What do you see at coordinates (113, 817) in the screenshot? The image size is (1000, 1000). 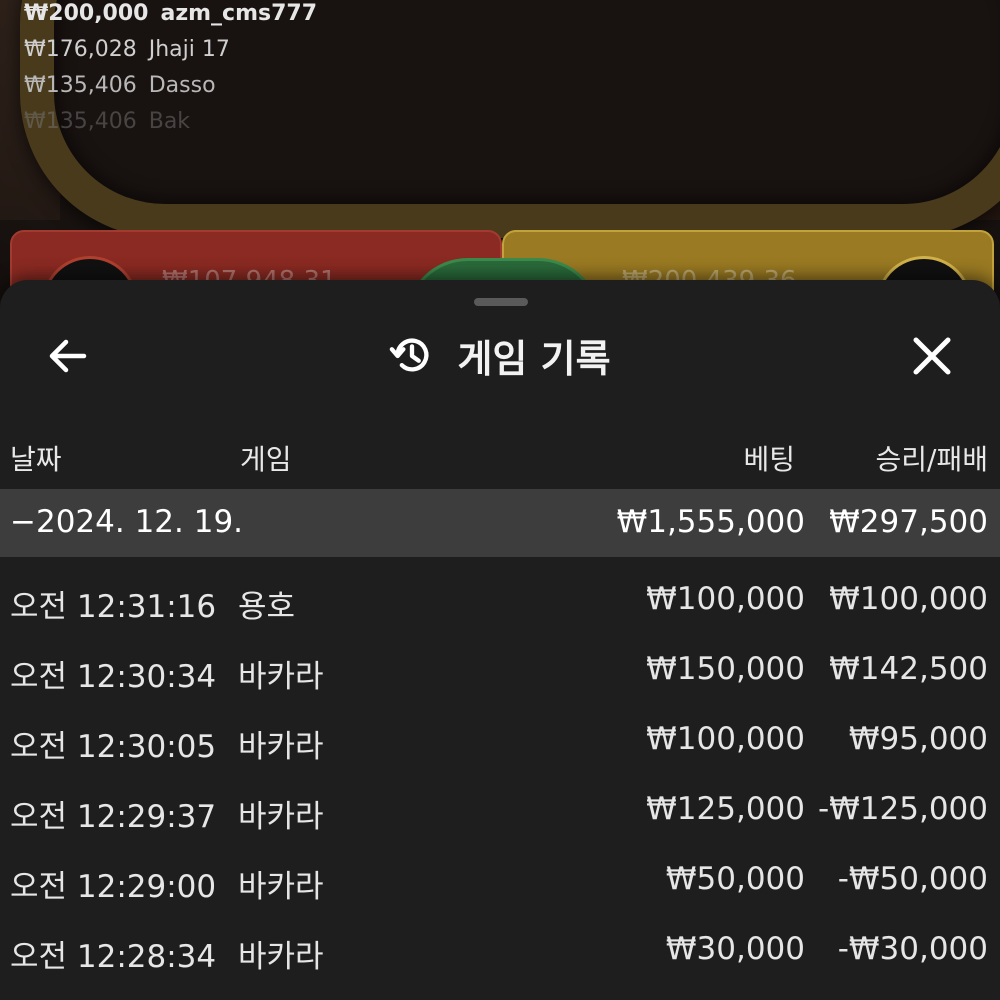 I see `row-time: 오전 12:29:37` at bounding box center [113, 817].